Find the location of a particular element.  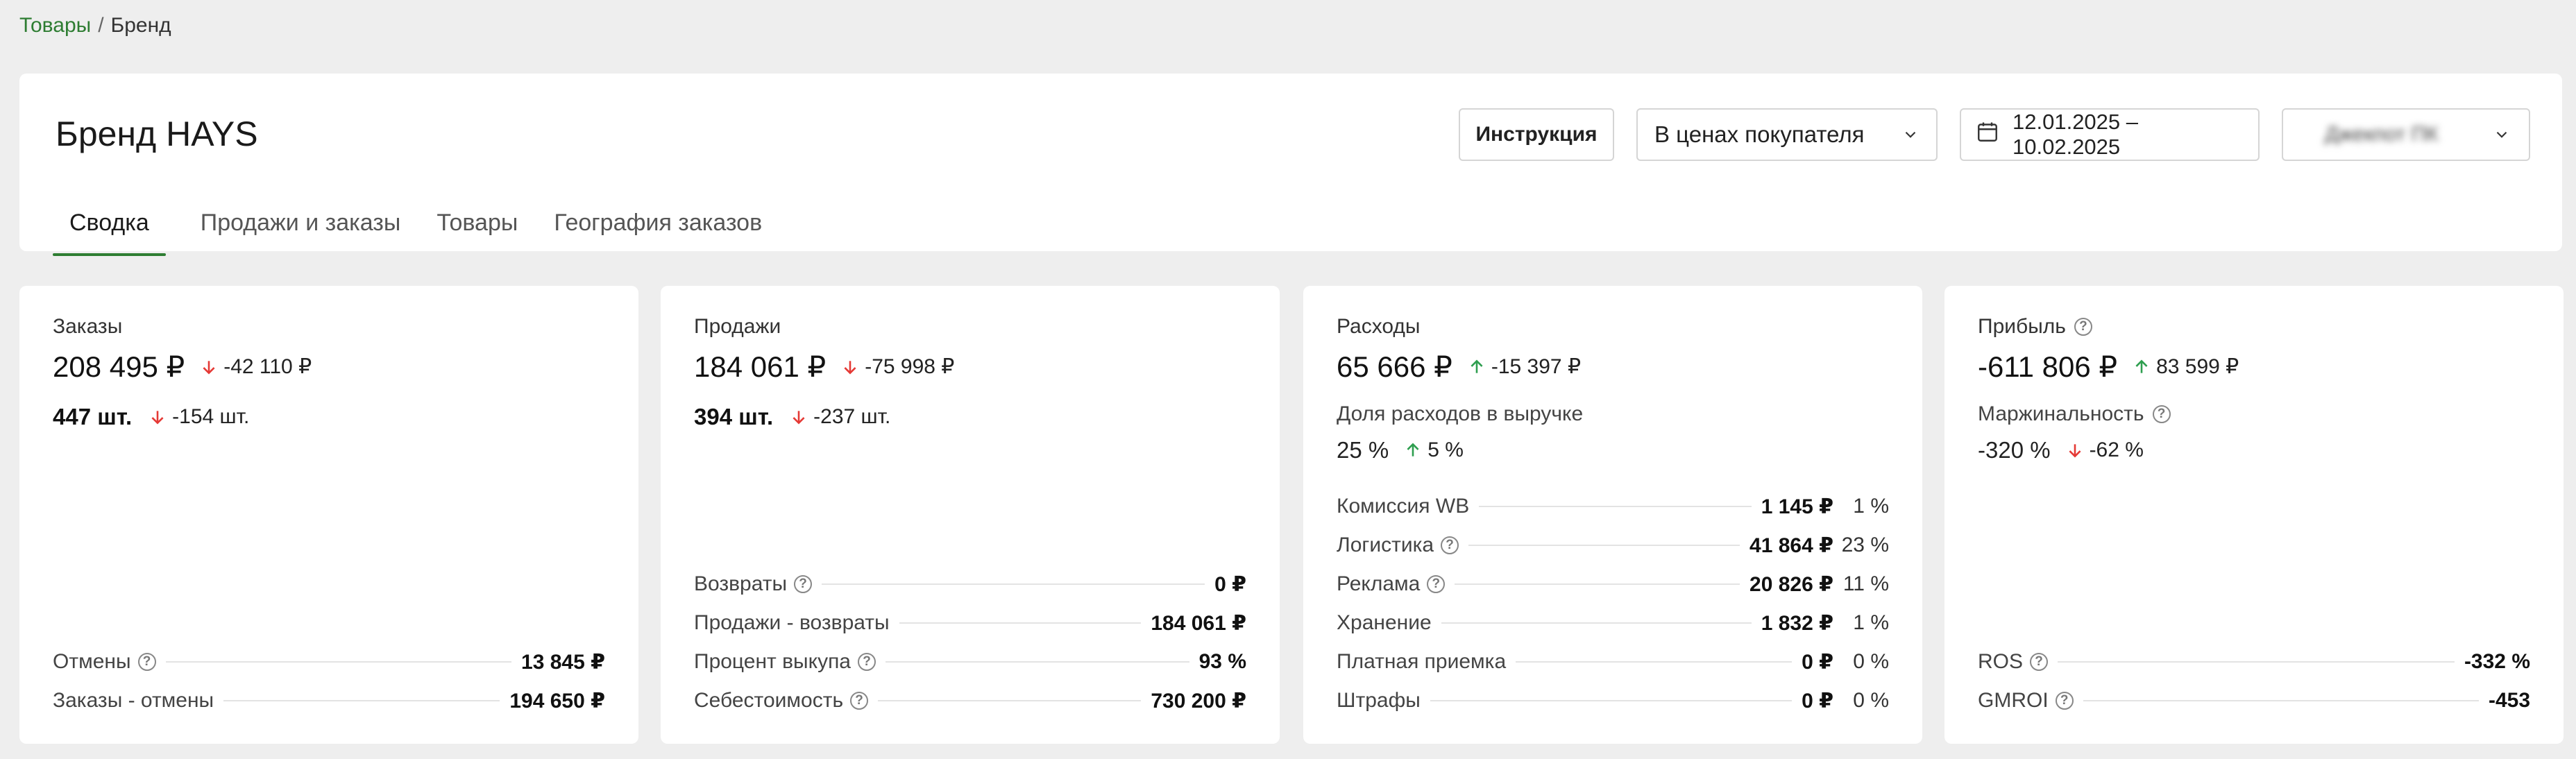

orders-amount-delta: -42 110 ₽ is located at coordinates (256, 367).